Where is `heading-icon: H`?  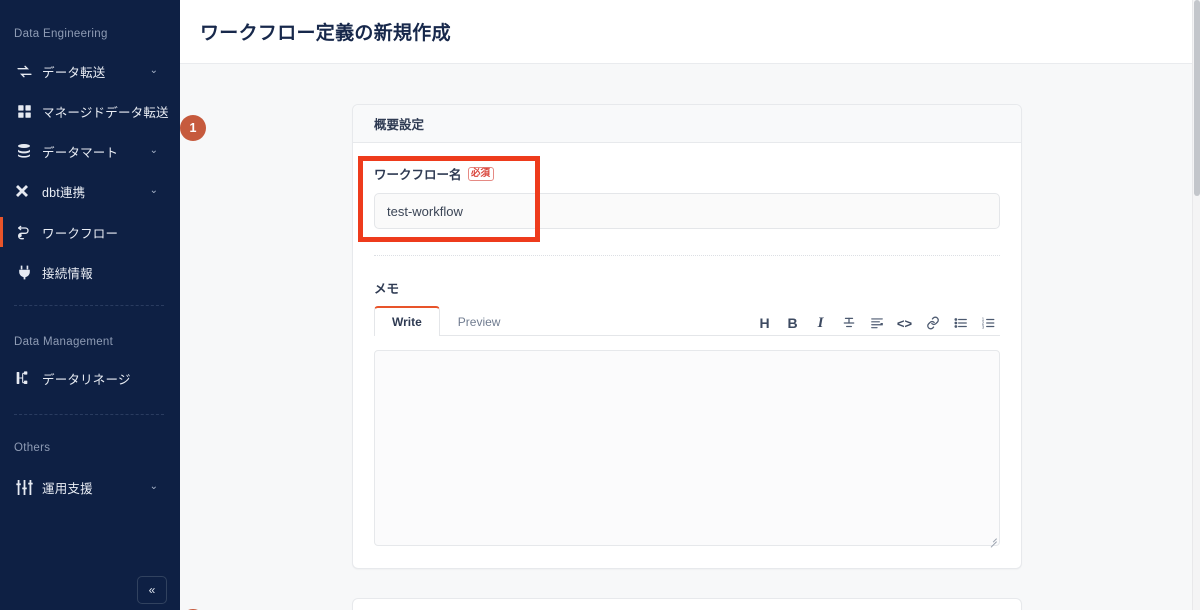 heading-icon: H is located at coordinates (764, 323).